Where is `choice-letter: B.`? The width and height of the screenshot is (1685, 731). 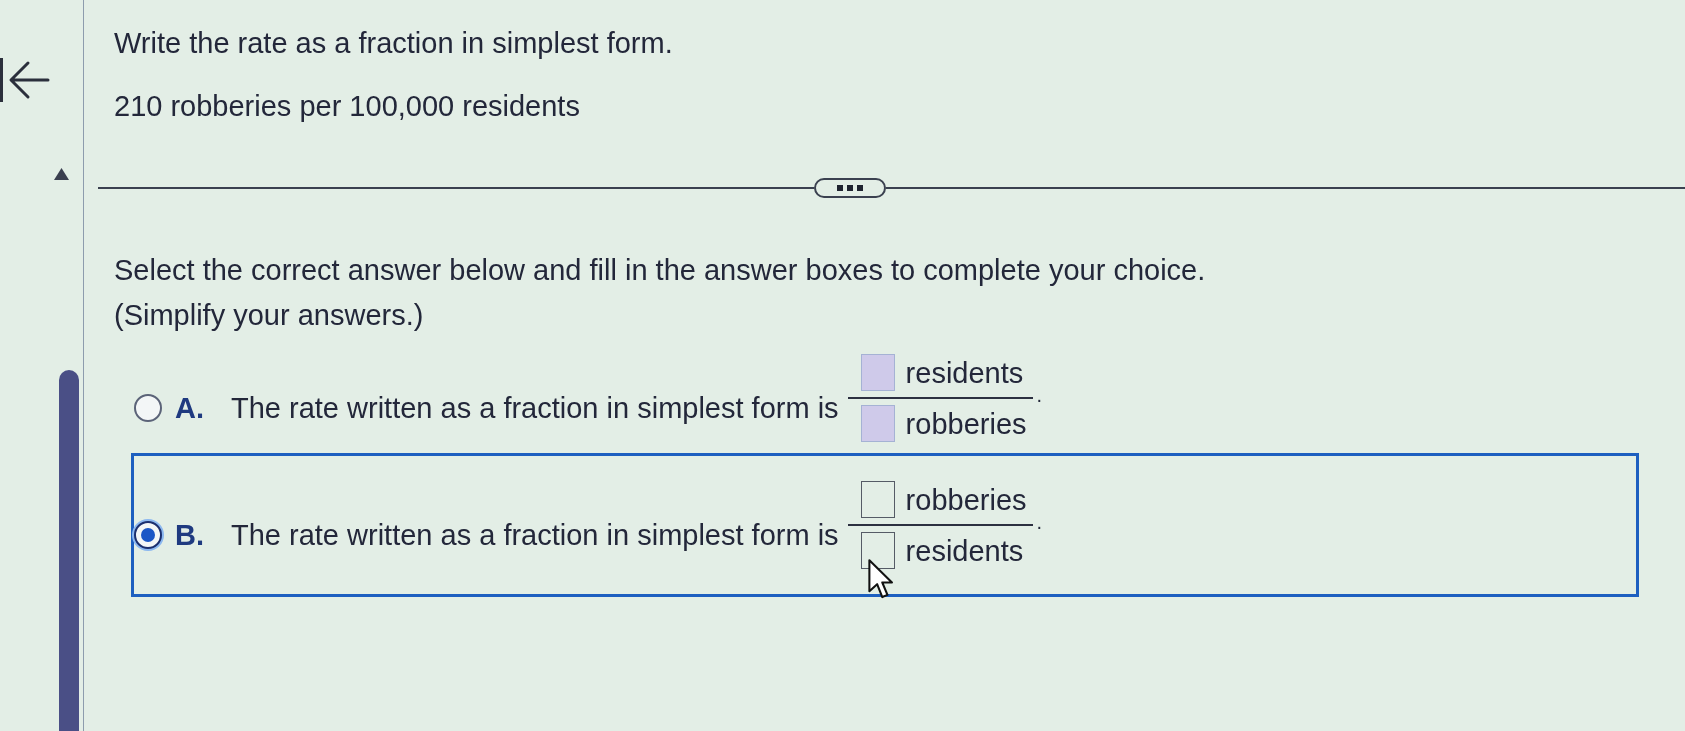
choice-letter: B. is located at coordinates (190, 535).